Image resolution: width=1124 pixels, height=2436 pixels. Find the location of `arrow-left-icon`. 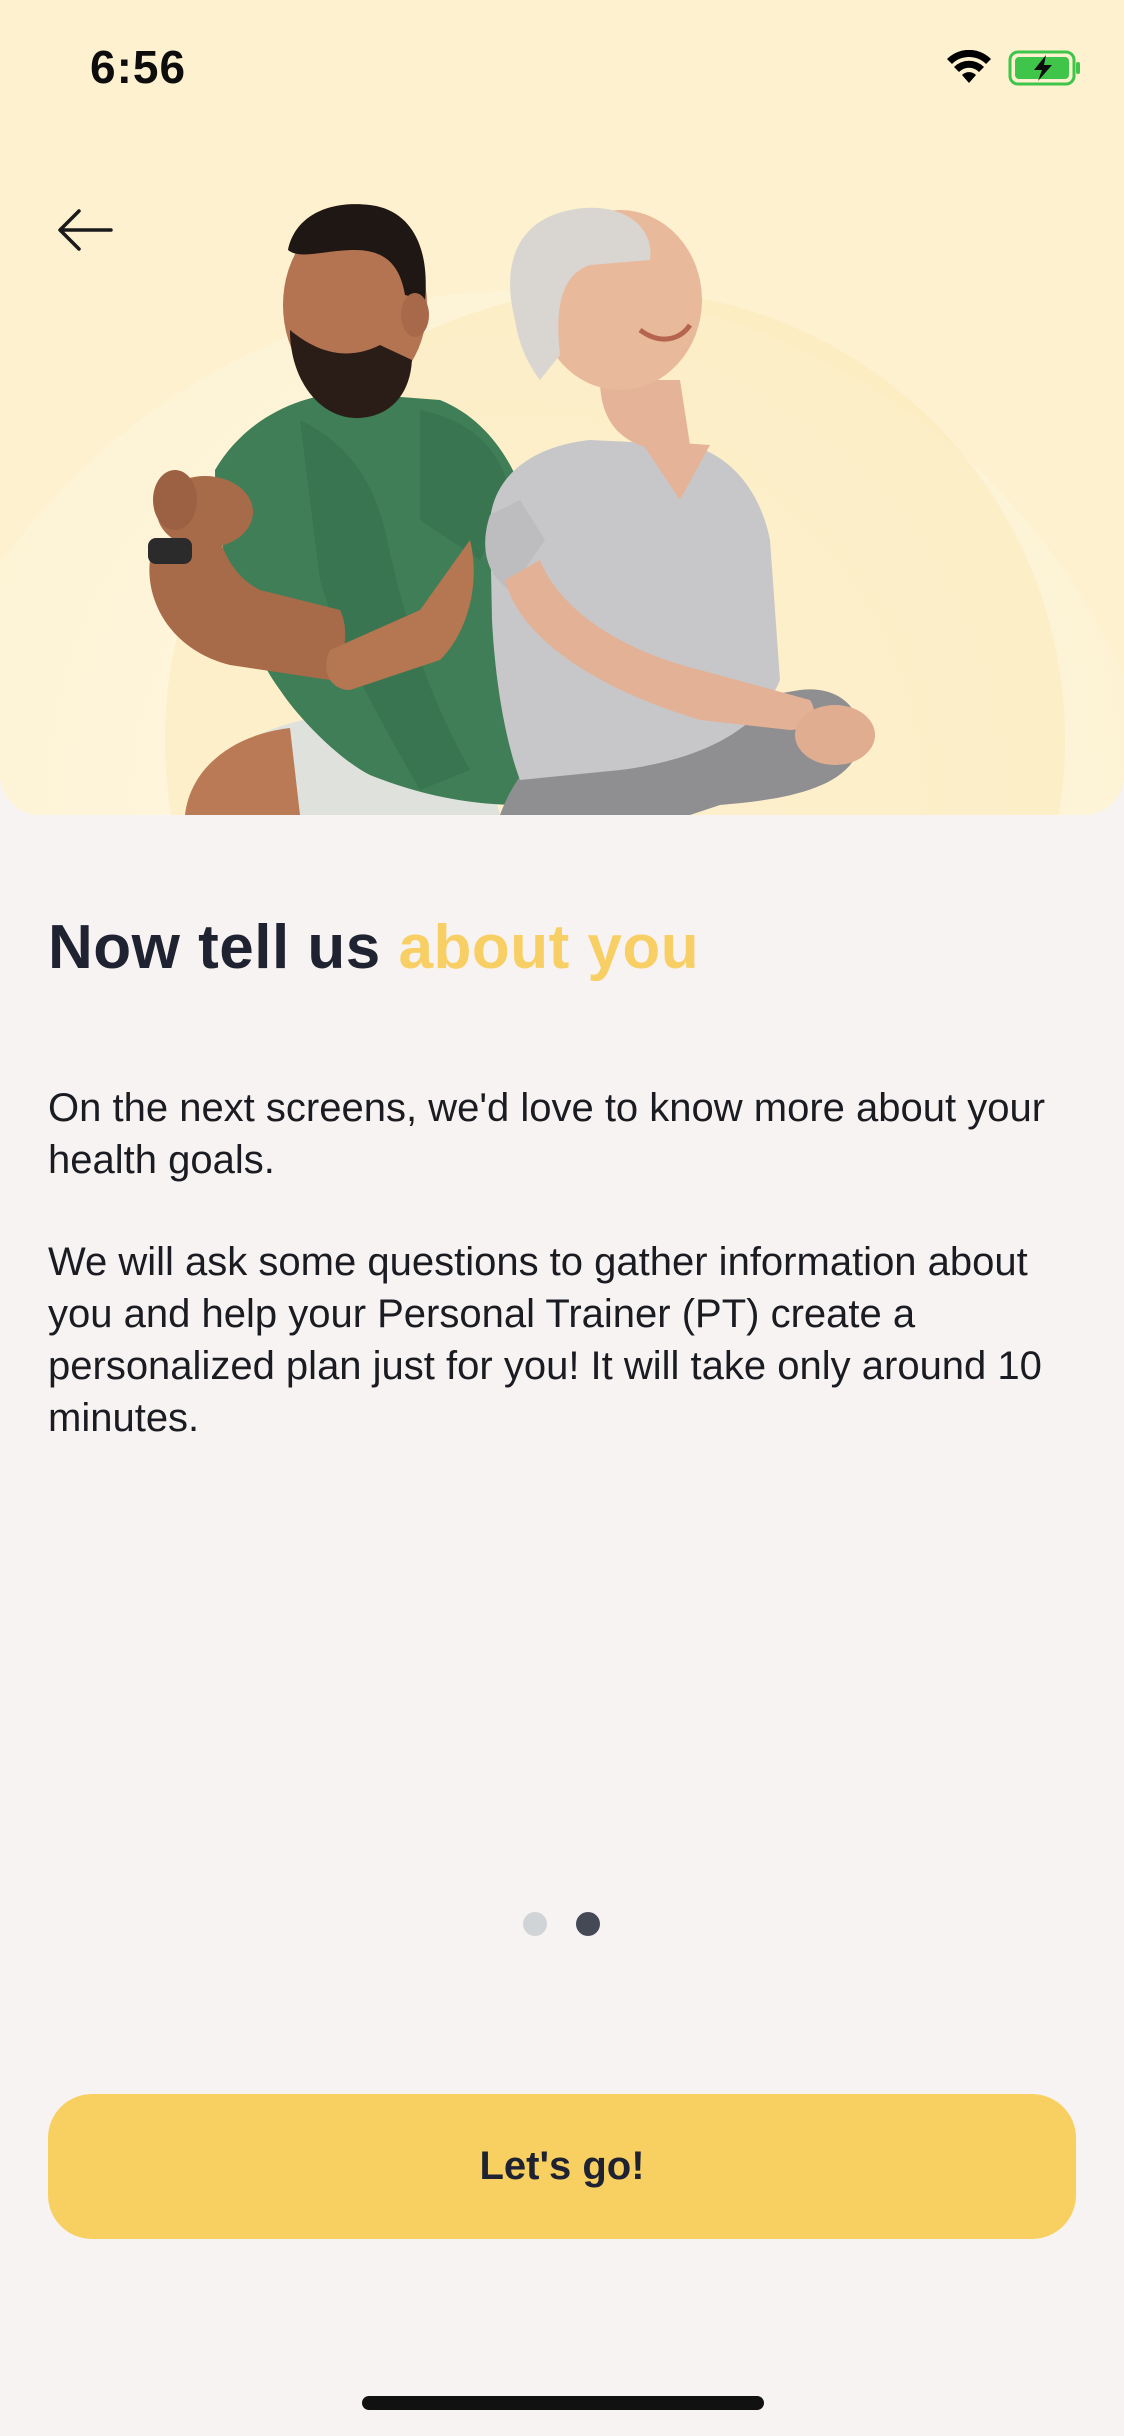

arrow-left-icon is located at coordinates (85, 230).